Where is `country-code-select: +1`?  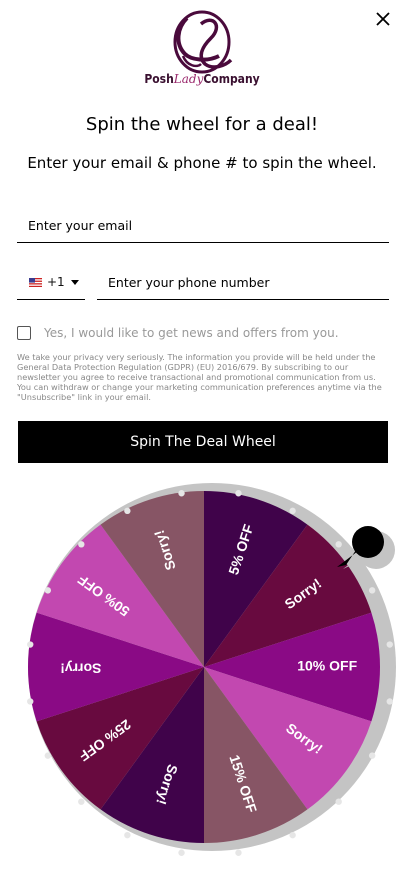 country-code-select: +1 is located at coordinates (51, 282).